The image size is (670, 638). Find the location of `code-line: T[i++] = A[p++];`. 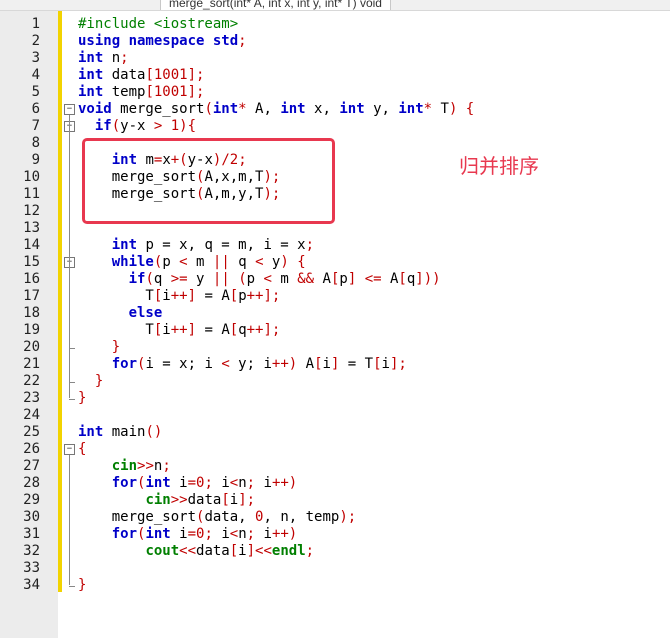

code-line: T[i++] = A[p++]; is located at coordinates (179, 296).